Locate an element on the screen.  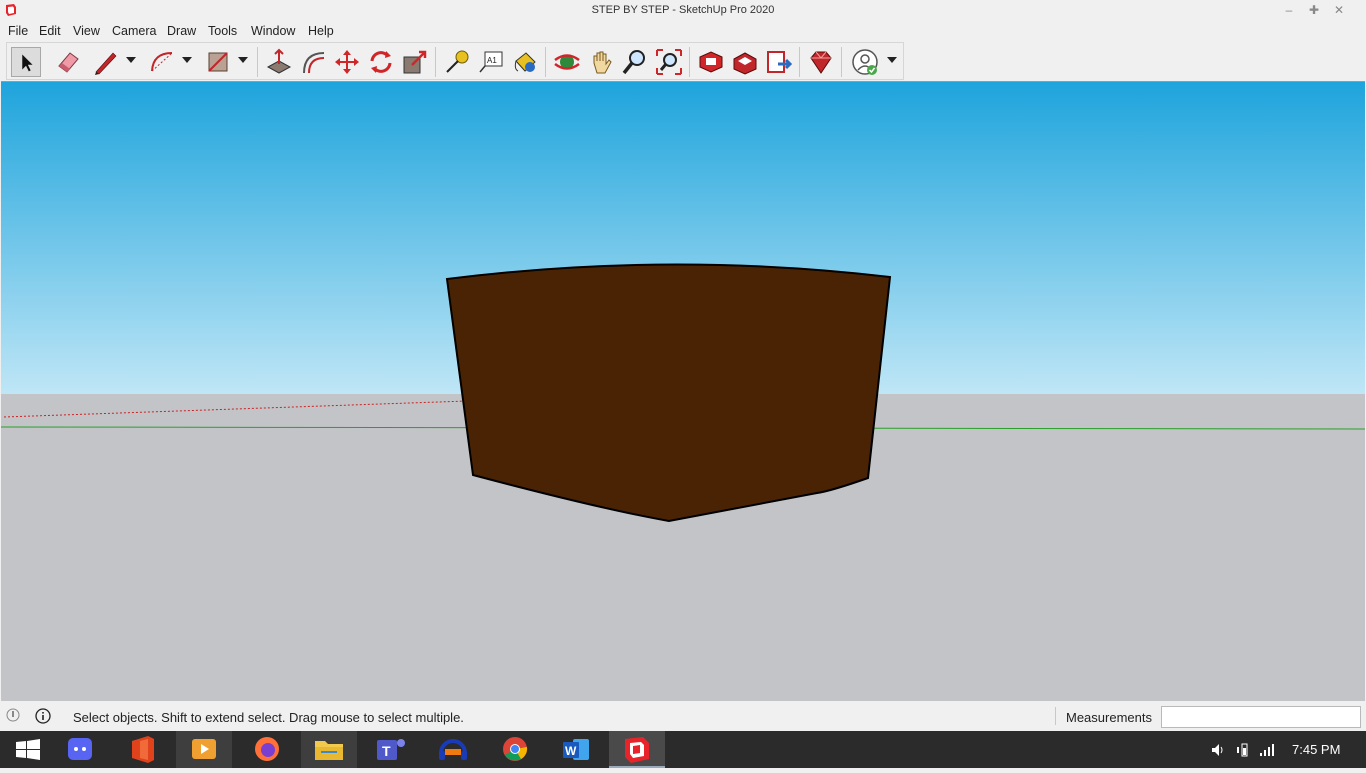
svg-text: T is located at coordinates (386, 751).